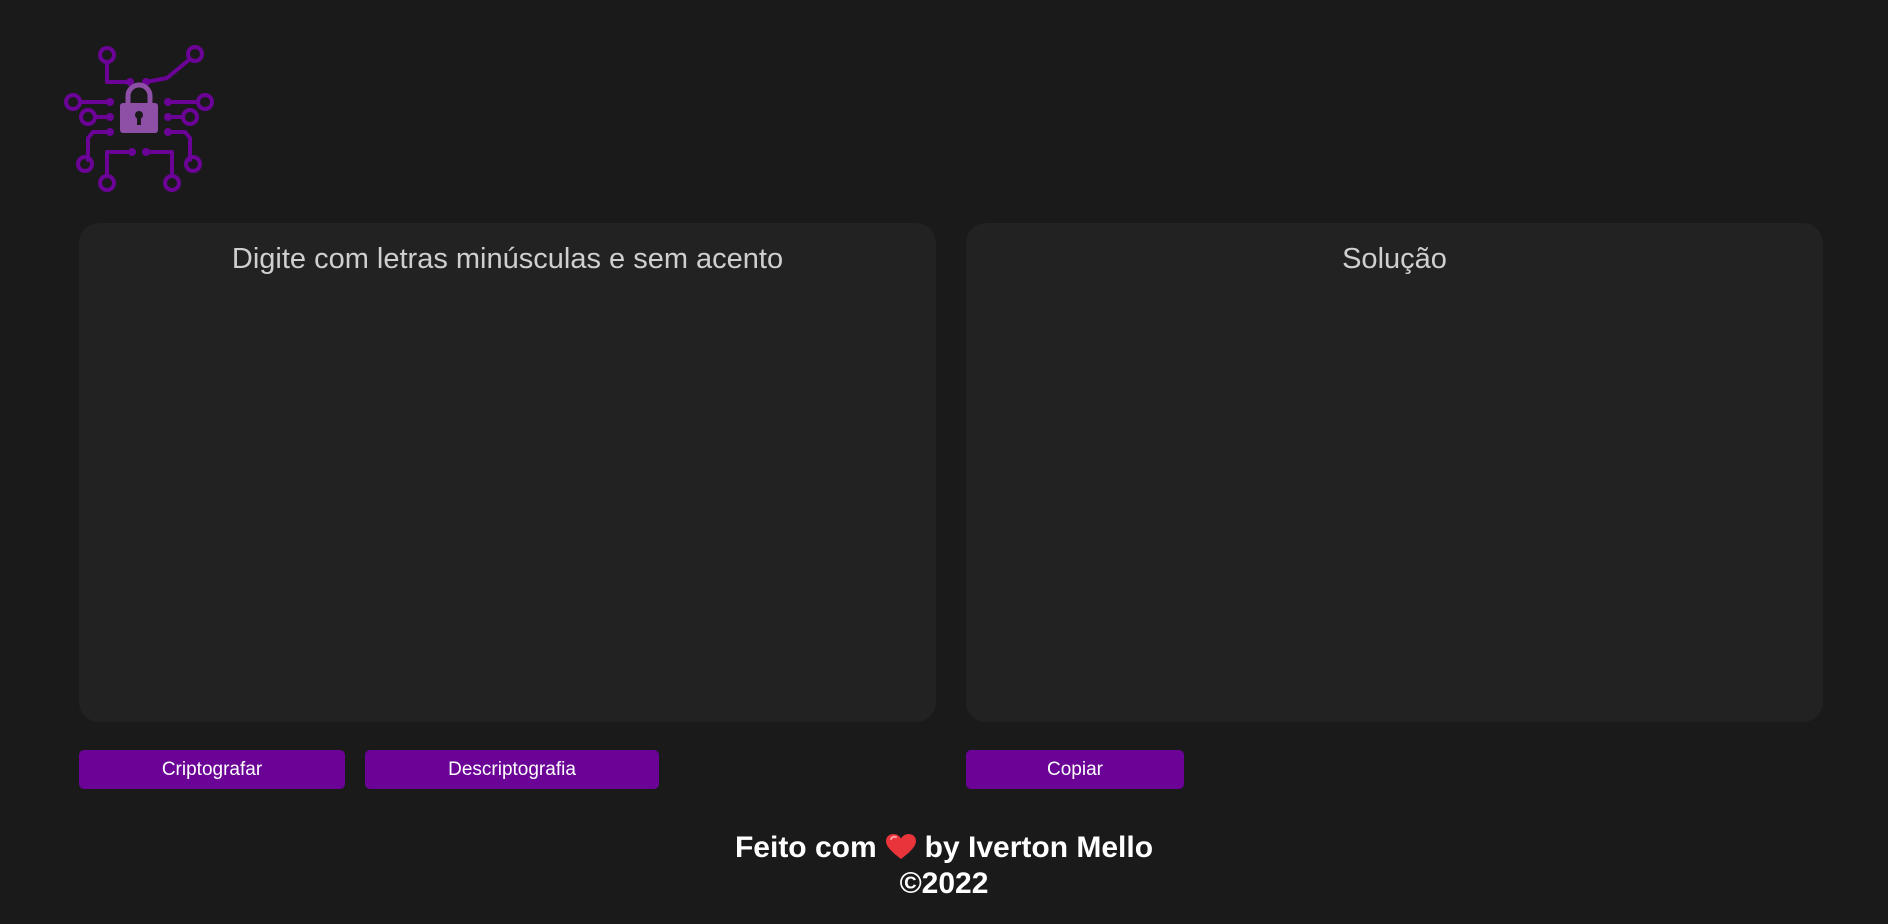 This screenshot has width=1888, height=924. What do you see at coordinates (1075, 769) in the screenshot?
I see `copy-button: Copiar` at bounding box center [1075, 769].